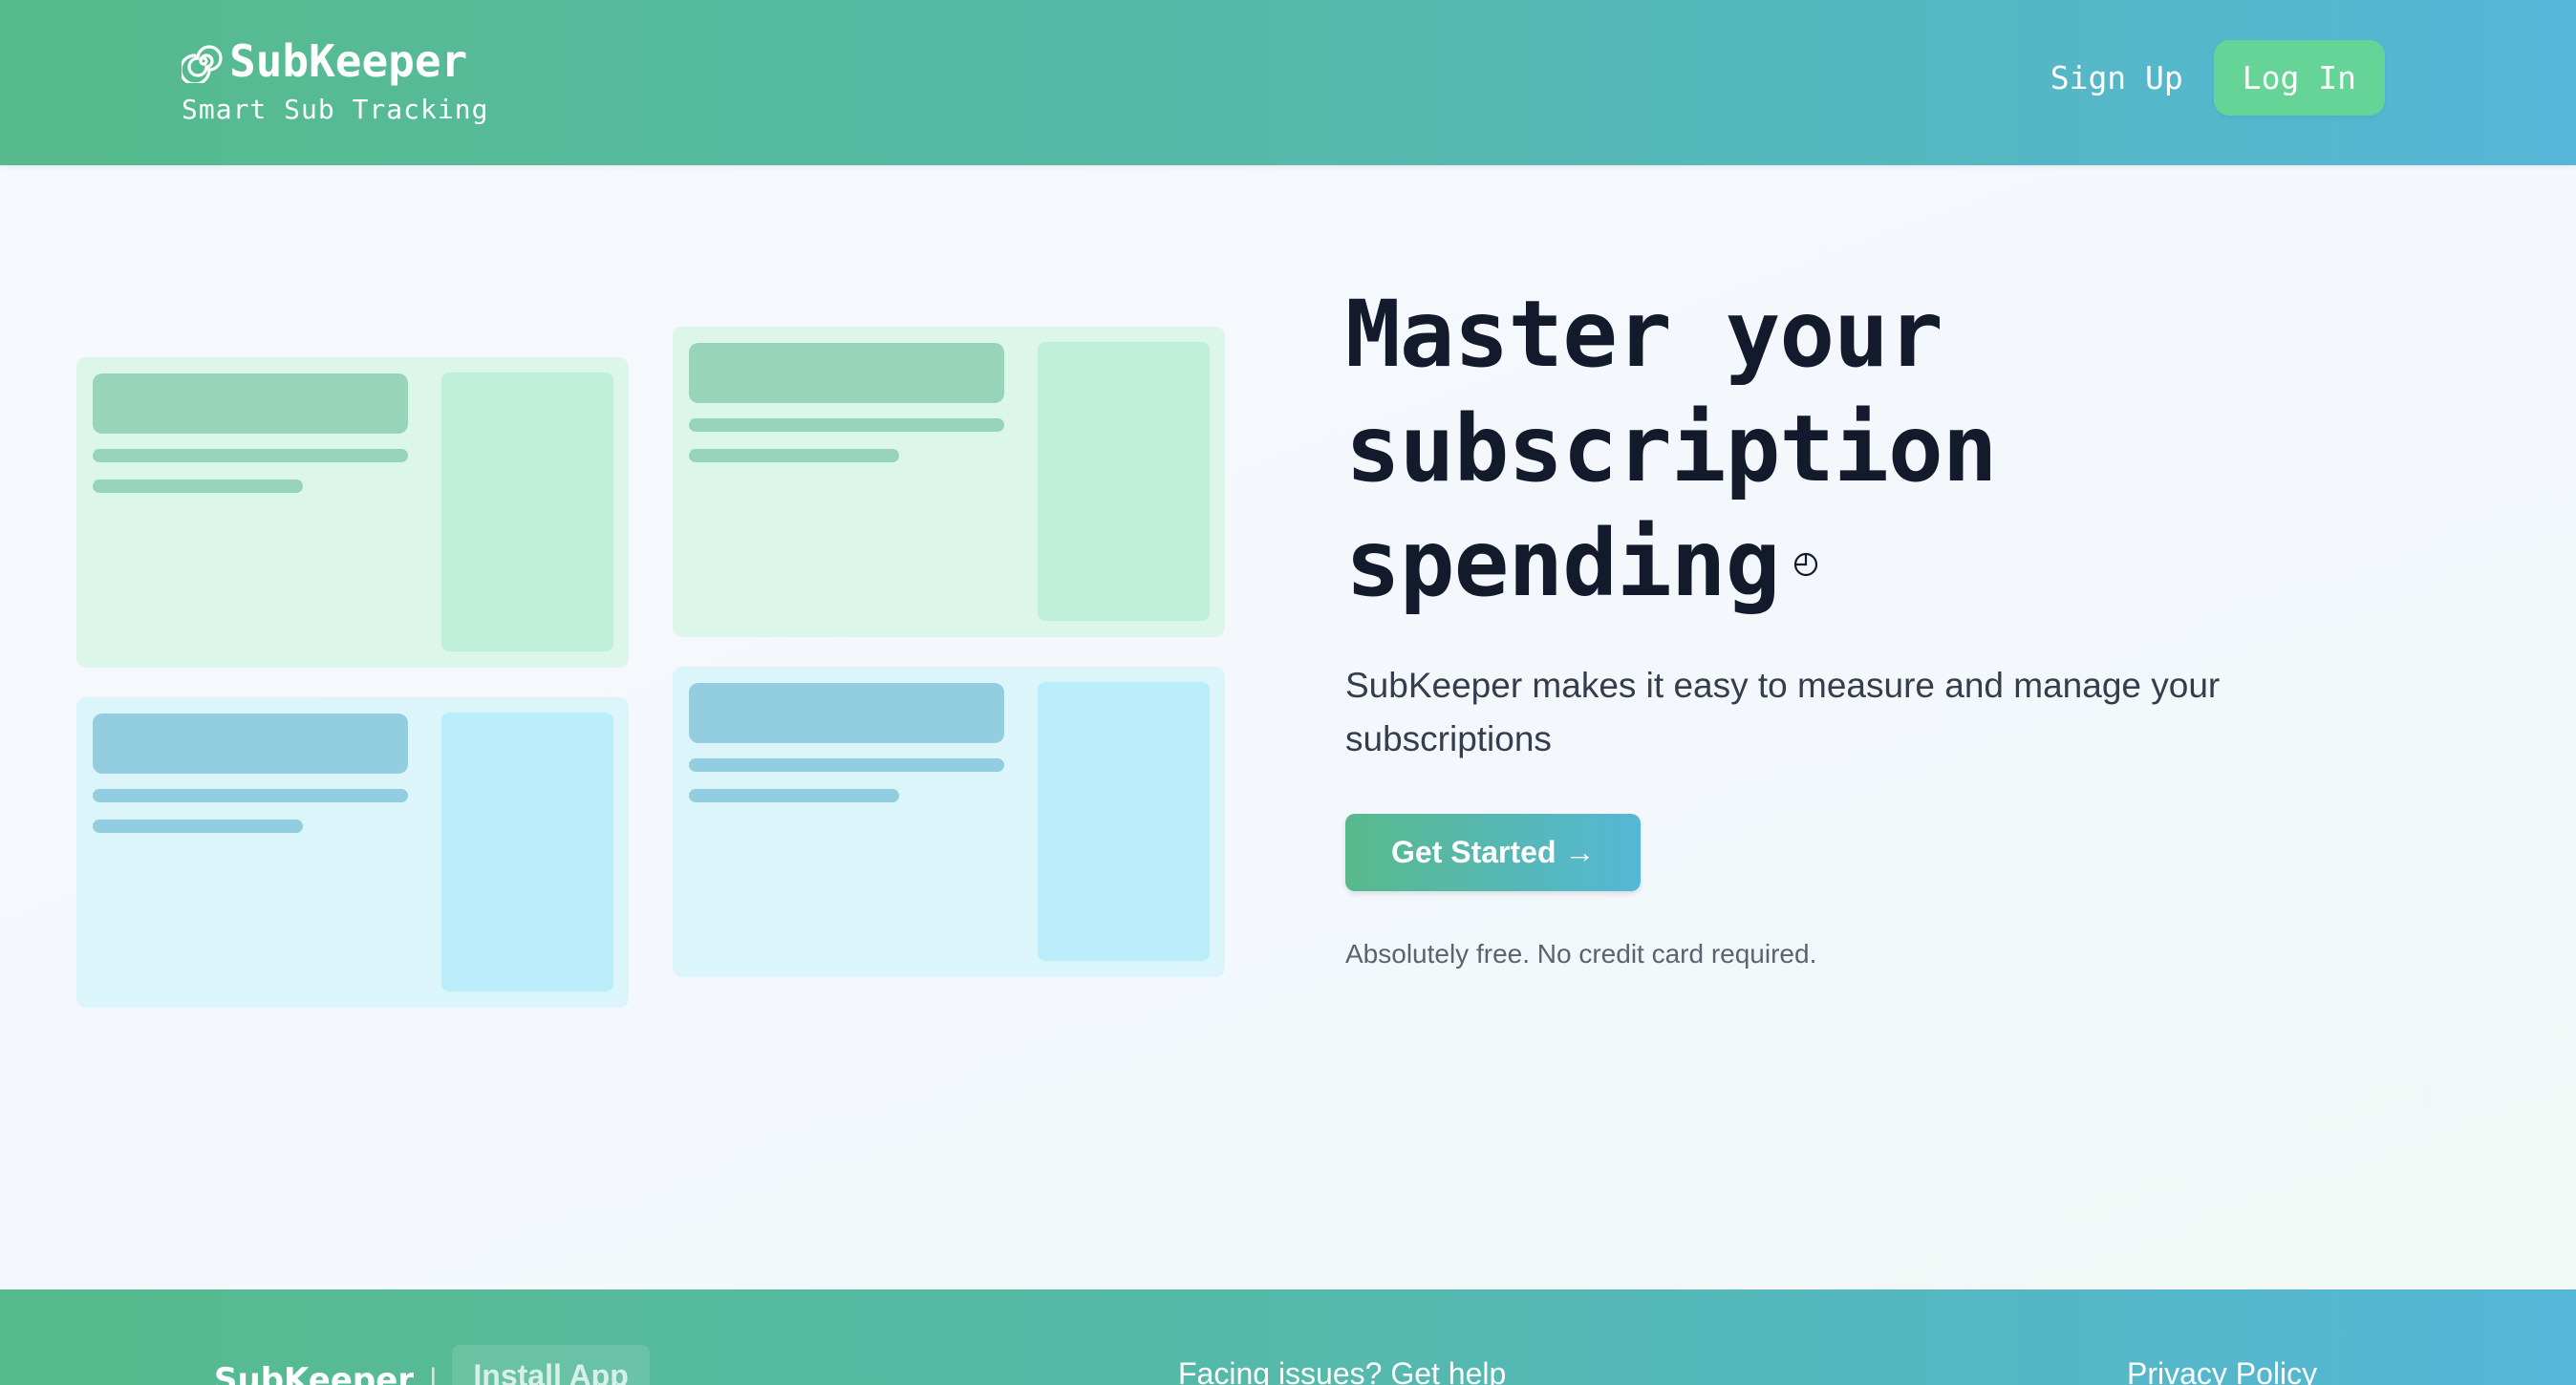 The height and width of the screenshot is (1385, 2576). I want to click on illustration-card-top-right, so click(949, 482).